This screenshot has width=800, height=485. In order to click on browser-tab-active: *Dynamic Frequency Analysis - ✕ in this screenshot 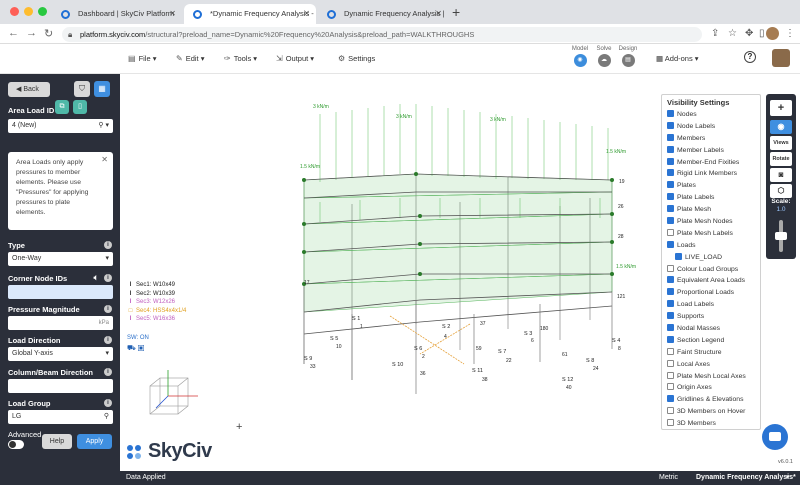, I will do `click(250, 14)`.